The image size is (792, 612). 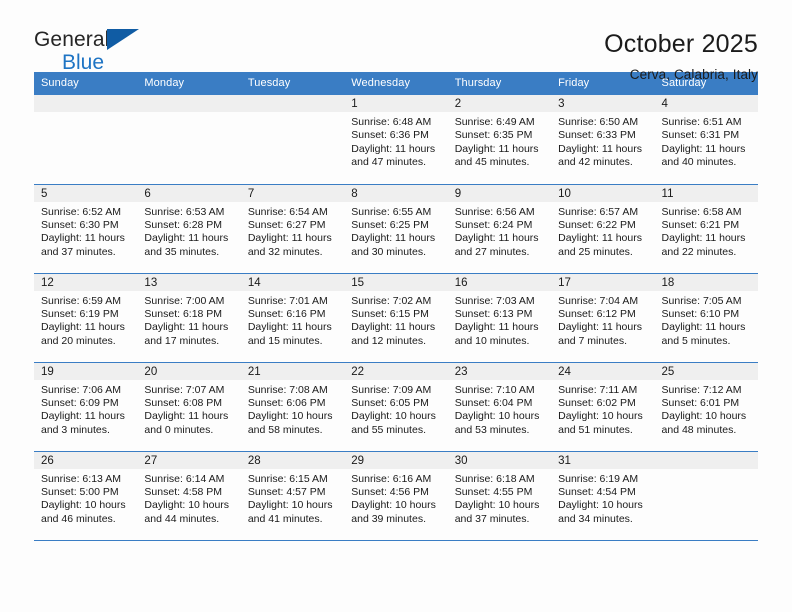 What do you see at coordinates (80, 491) in the screenshot?
I see `sunset-text: Sunset: 5:00 PM` at bounding box center [80, 491].